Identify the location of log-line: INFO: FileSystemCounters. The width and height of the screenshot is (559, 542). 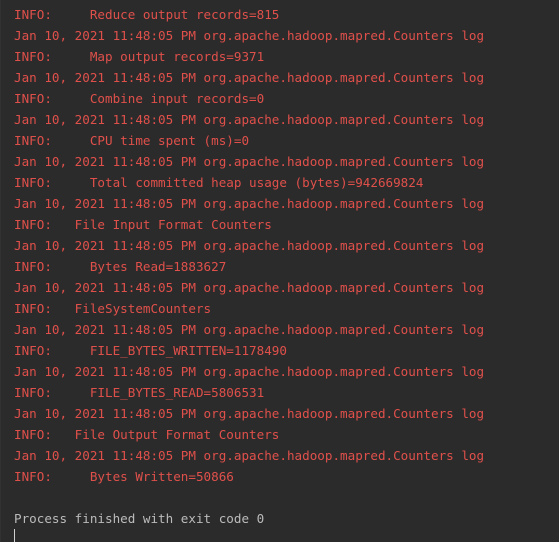
(113, 308).